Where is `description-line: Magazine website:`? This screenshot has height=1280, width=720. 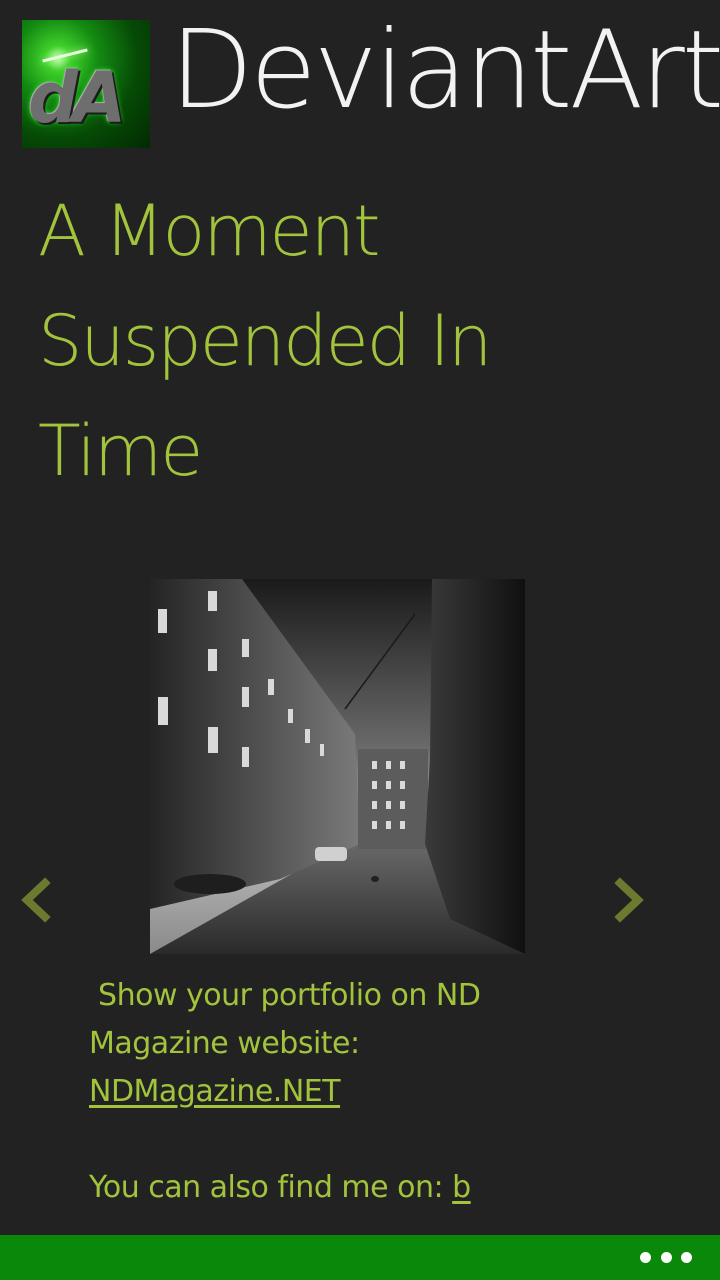 description-line: Magazine website: is located at coordinates (224, 1043).